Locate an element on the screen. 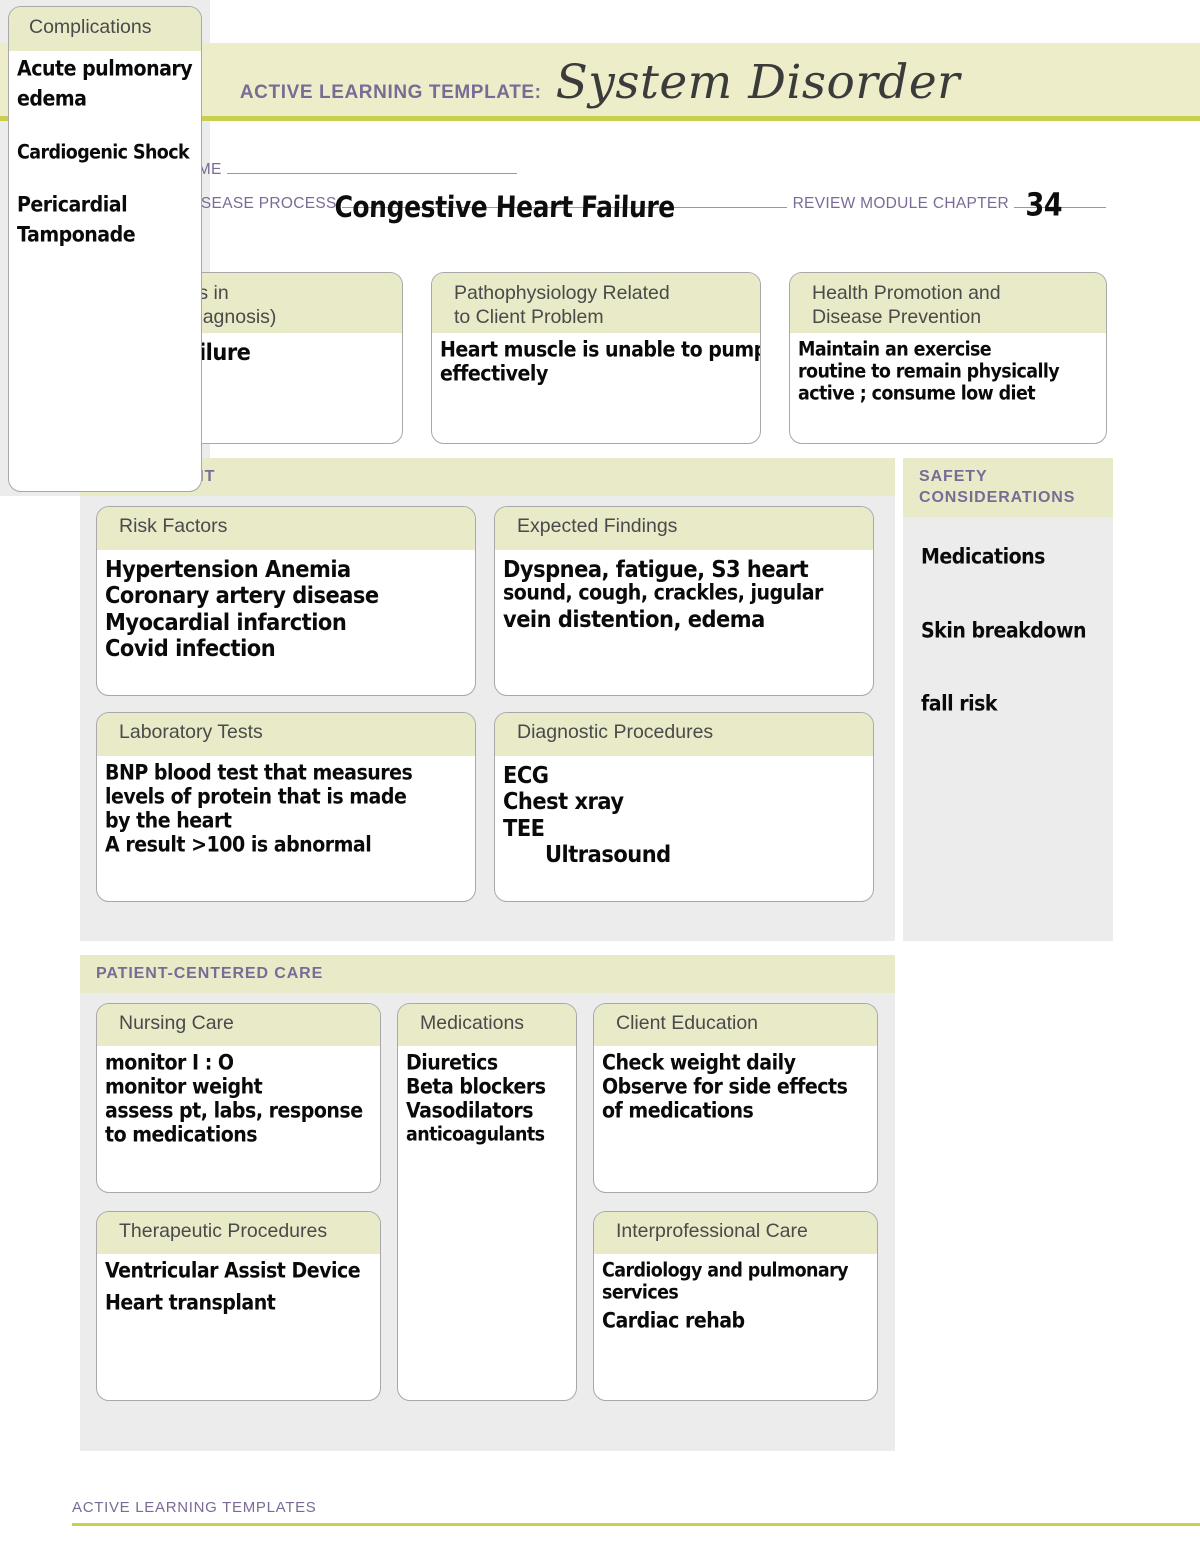  handwritten-line: monitor I : O is located at coordinates (169, 1062).